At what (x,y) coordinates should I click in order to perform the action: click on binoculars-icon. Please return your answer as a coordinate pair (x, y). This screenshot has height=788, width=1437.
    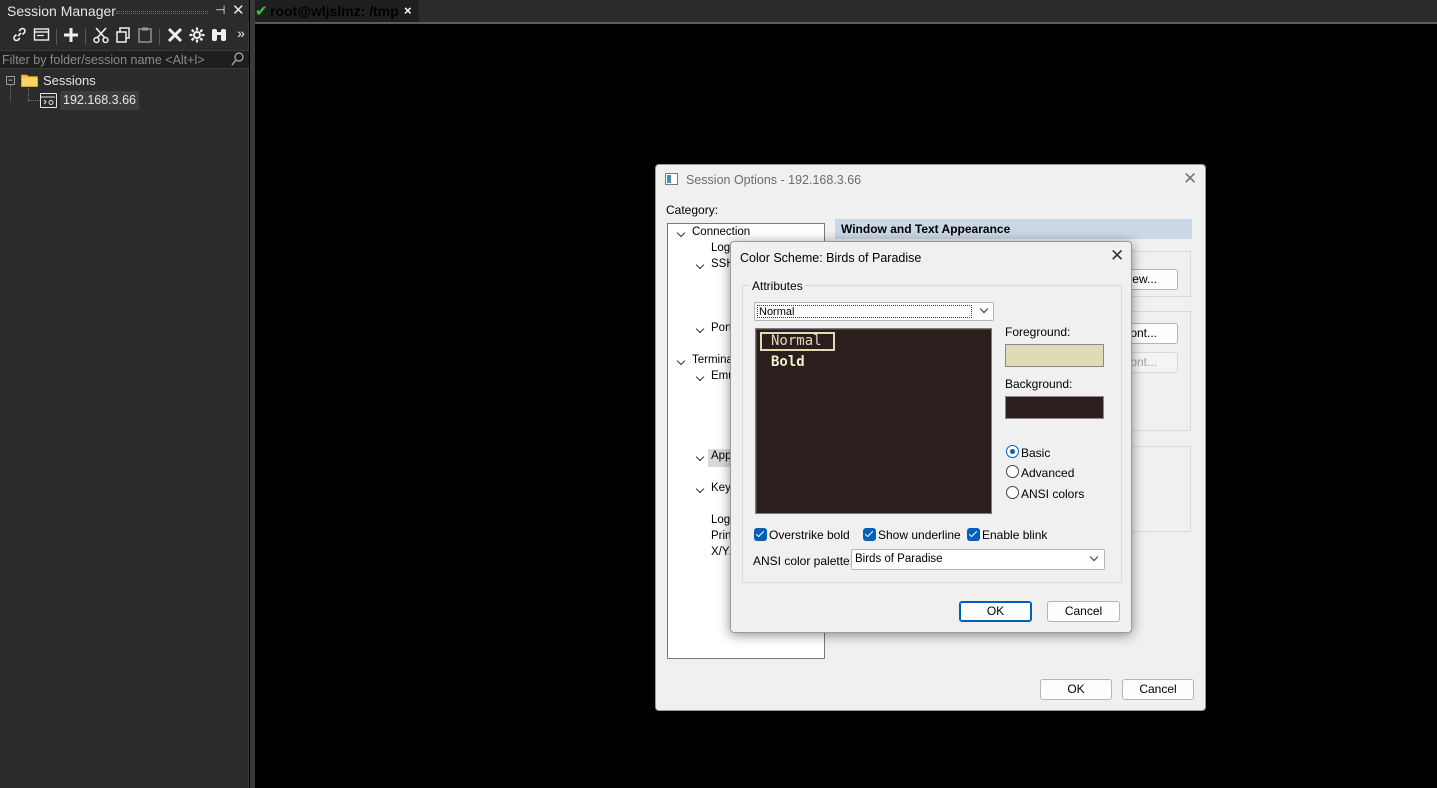
    Looking at the image, I should click on (219, 37).